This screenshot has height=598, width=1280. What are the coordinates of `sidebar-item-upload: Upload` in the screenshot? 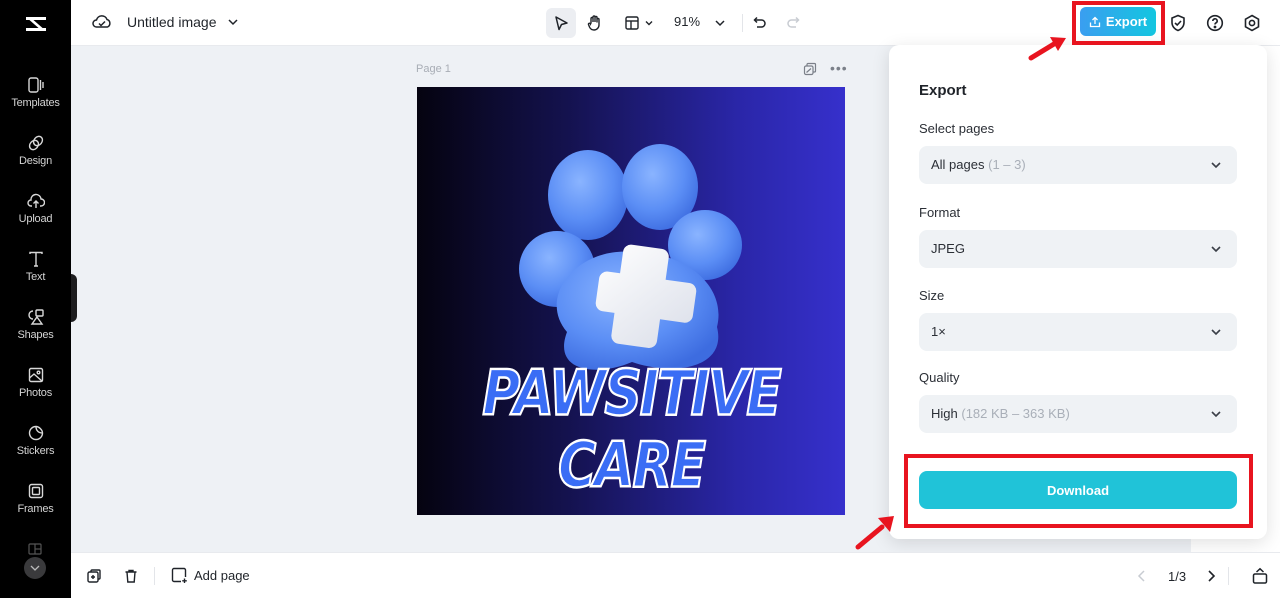 It's located at (35, 216).